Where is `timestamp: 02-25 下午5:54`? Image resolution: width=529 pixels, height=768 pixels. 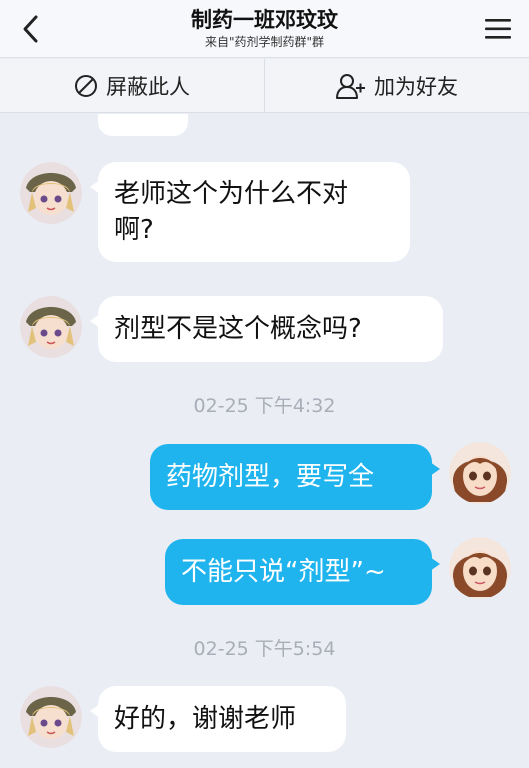 timestamp: 02-25 下午5:54 is located at coordinates (264, 649).